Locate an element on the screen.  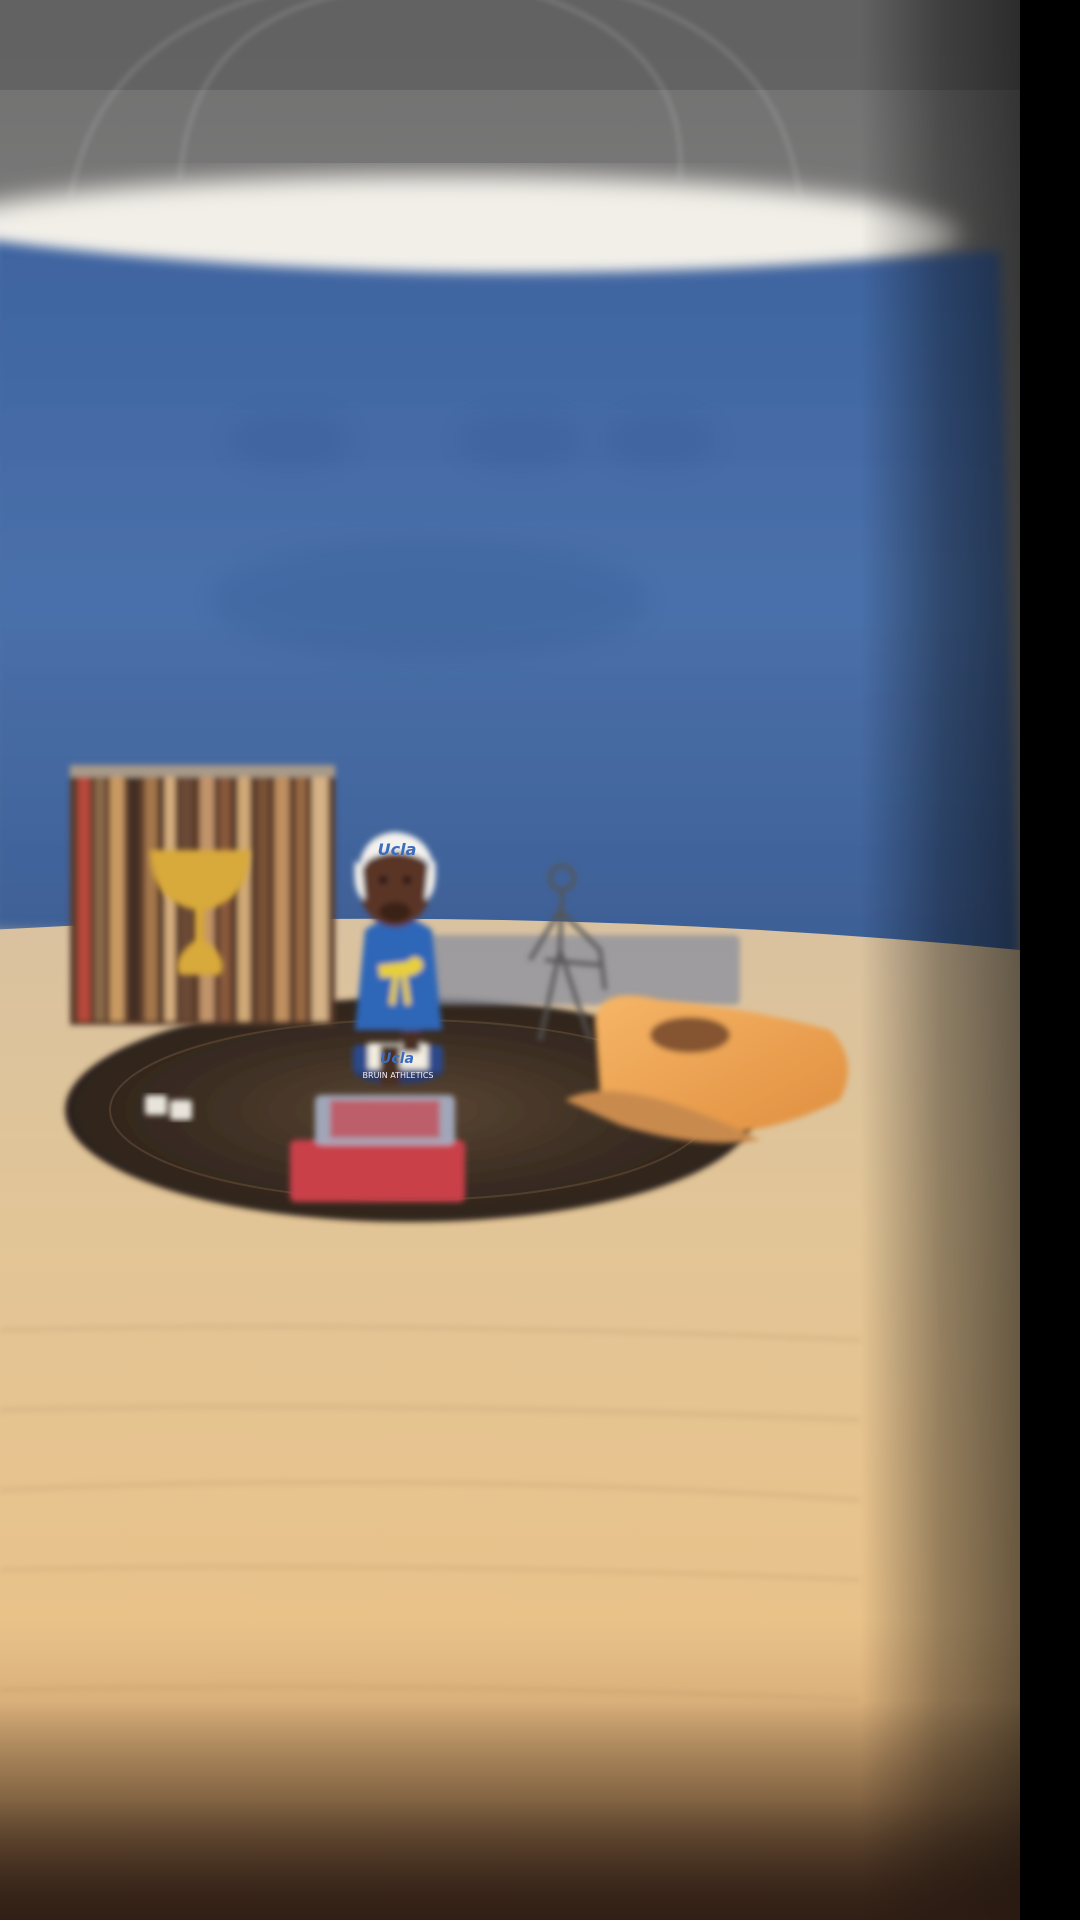
bottom-shadow is located at coordinates (510, 1810).